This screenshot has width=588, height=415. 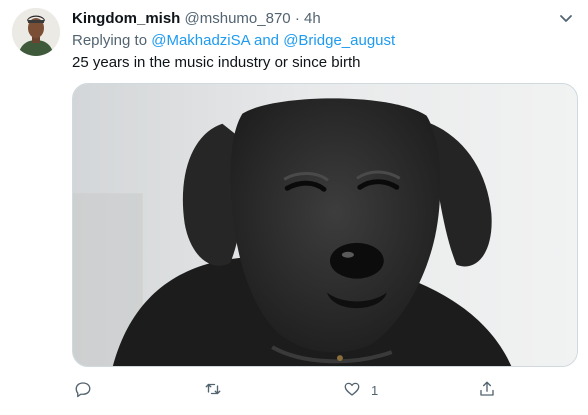 I want to click on like-count: 1, so click(x=375, y=390).